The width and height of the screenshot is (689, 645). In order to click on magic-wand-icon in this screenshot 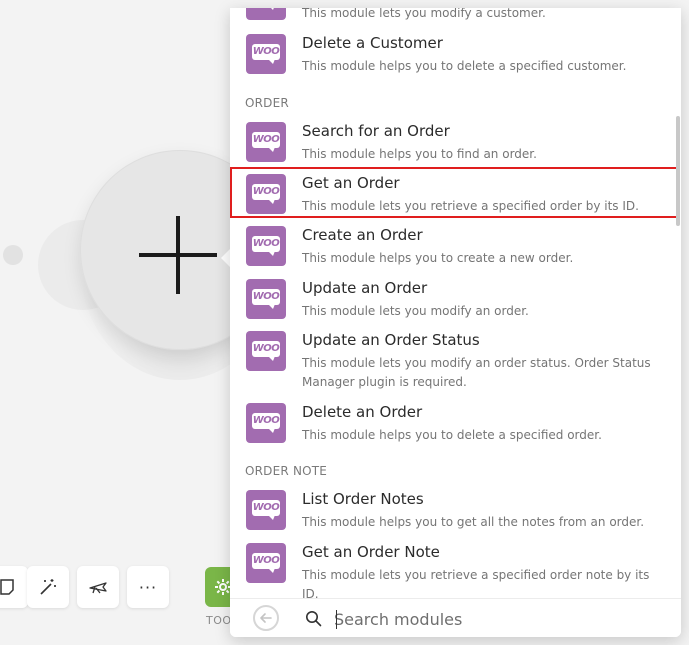, I will do `click(48, 587)`.